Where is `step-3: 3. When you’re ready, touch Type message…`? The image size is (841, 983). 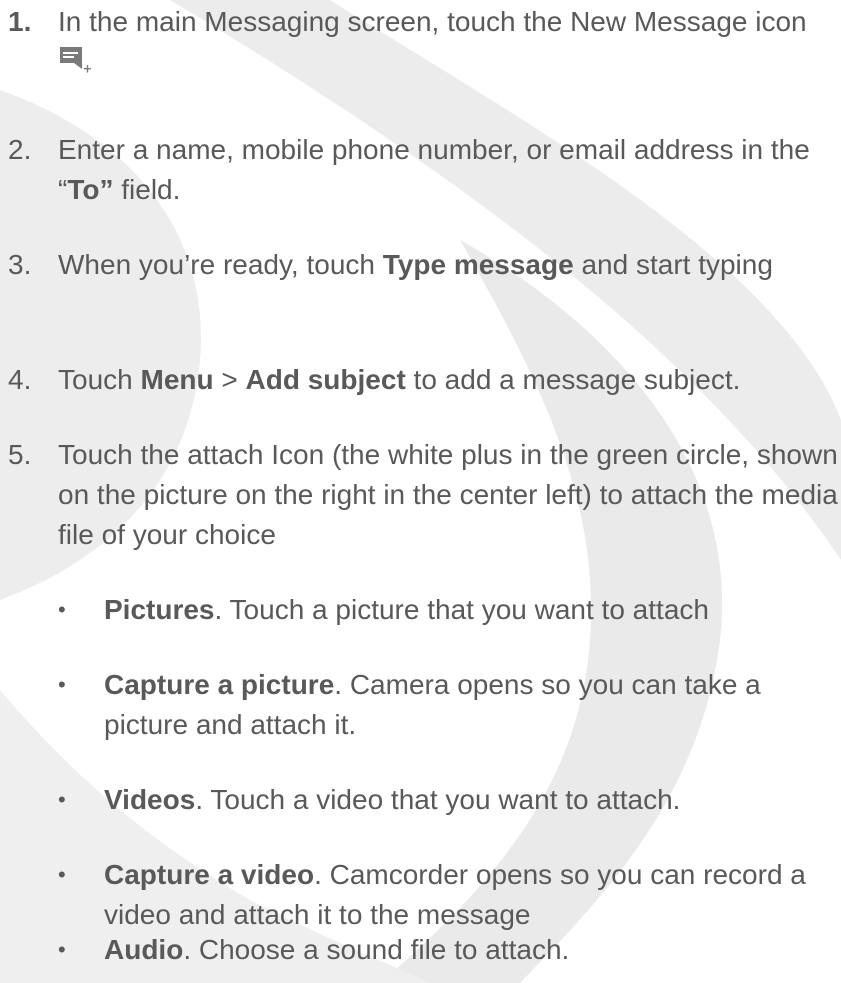
step-3: 3. When you’re ready, touch Type message… is located at coordinates (423, 265).